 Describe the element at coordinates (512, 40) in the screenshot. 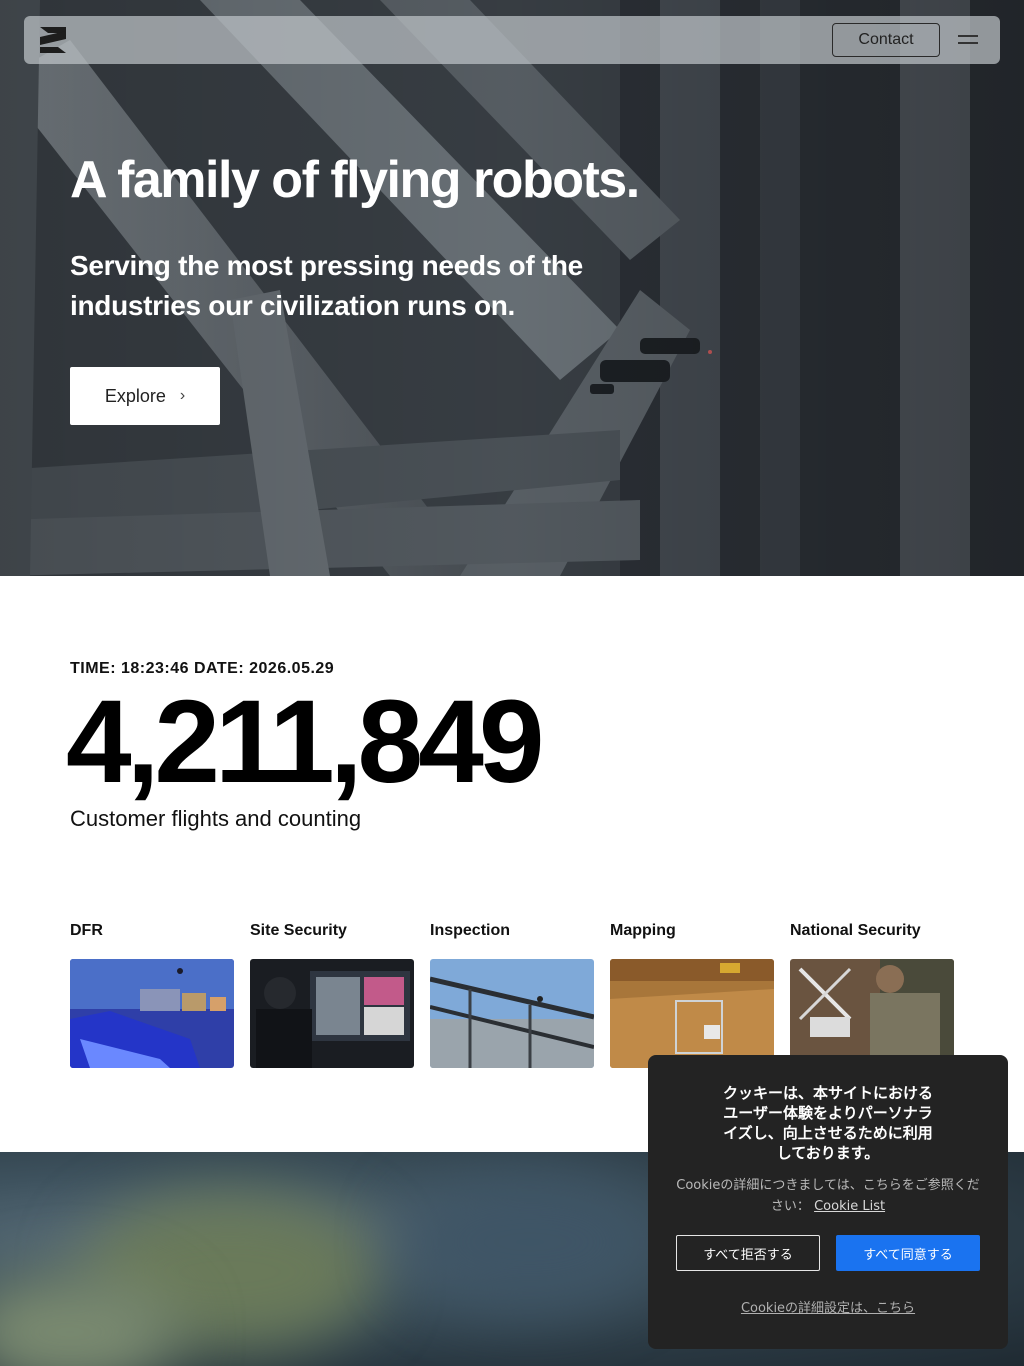

I see `top-navigation-bar: Contact` at that location.